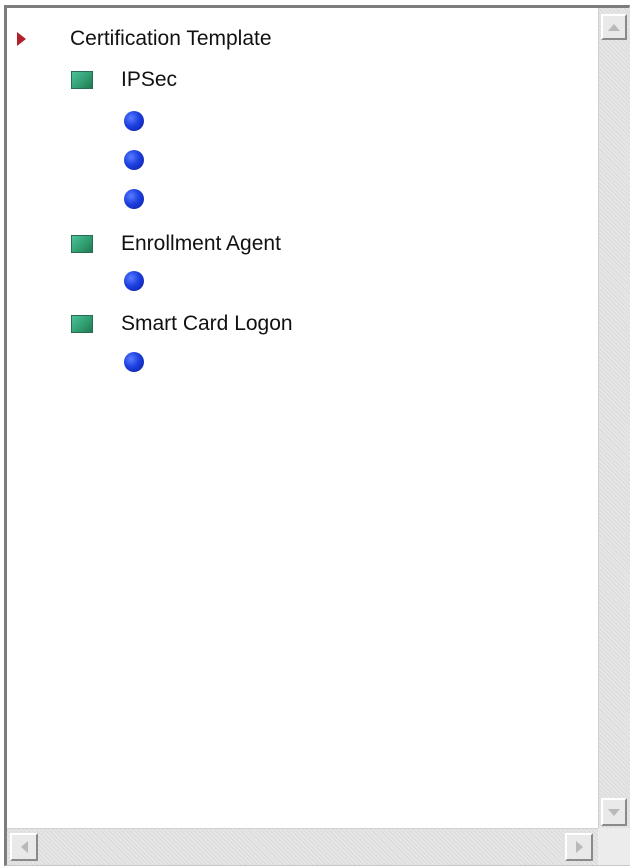  I want to click on scroll-down-button, so click(614, 812).